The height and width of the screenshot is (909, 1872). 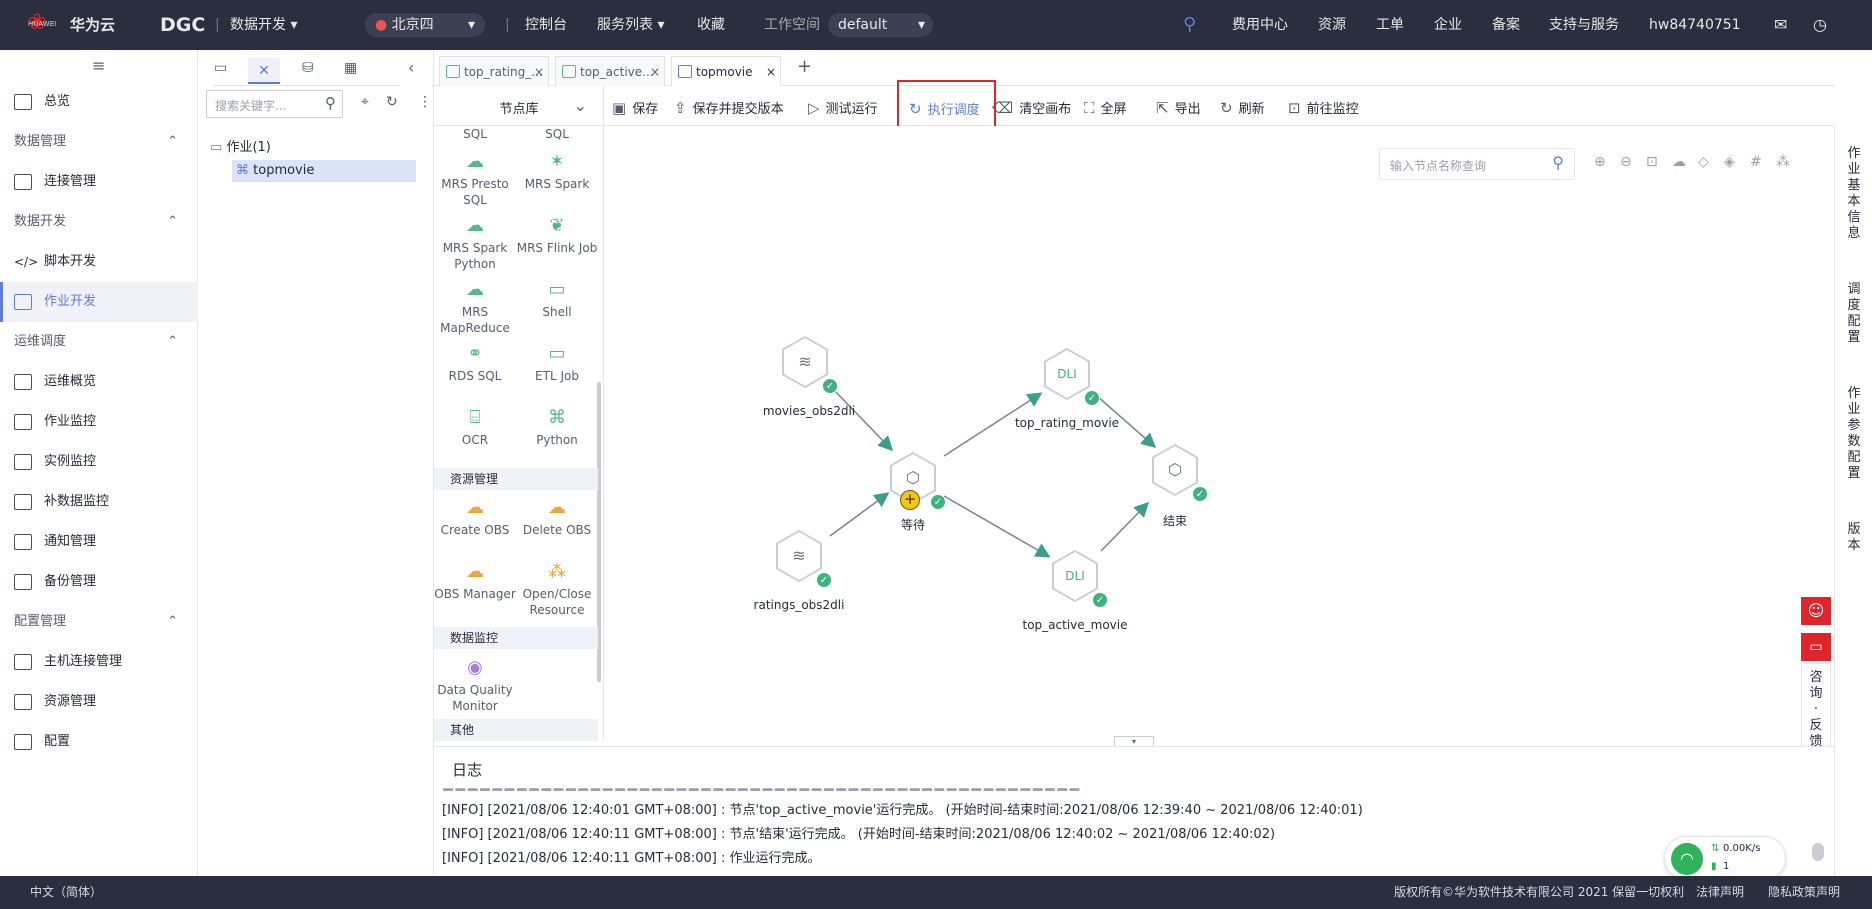 I want to click on chat-icon: ▭, so click(x=1816, y=647).